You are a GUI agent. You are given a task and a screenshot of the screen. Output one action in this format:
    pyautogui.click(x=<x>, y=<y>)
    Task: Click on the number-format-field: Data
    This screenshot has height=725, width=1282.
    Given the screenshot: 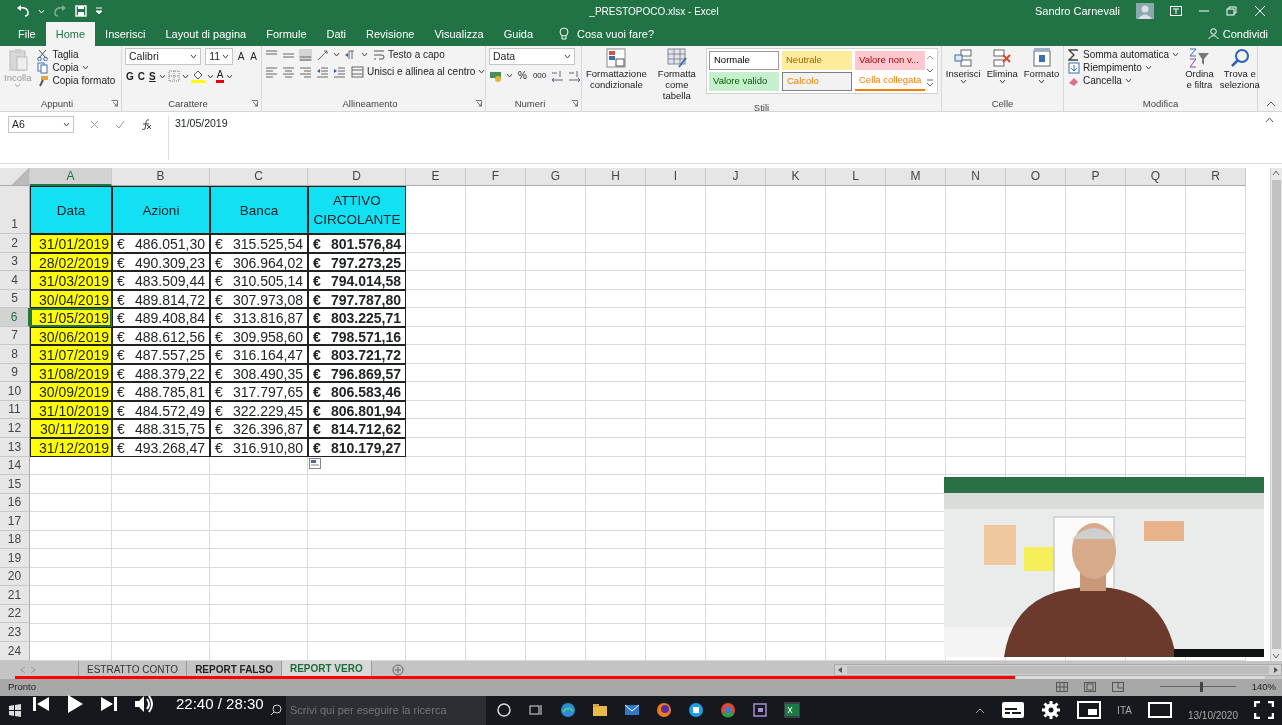 What is the action you would take?
    pyautogui.click(x=532, y=56)
    